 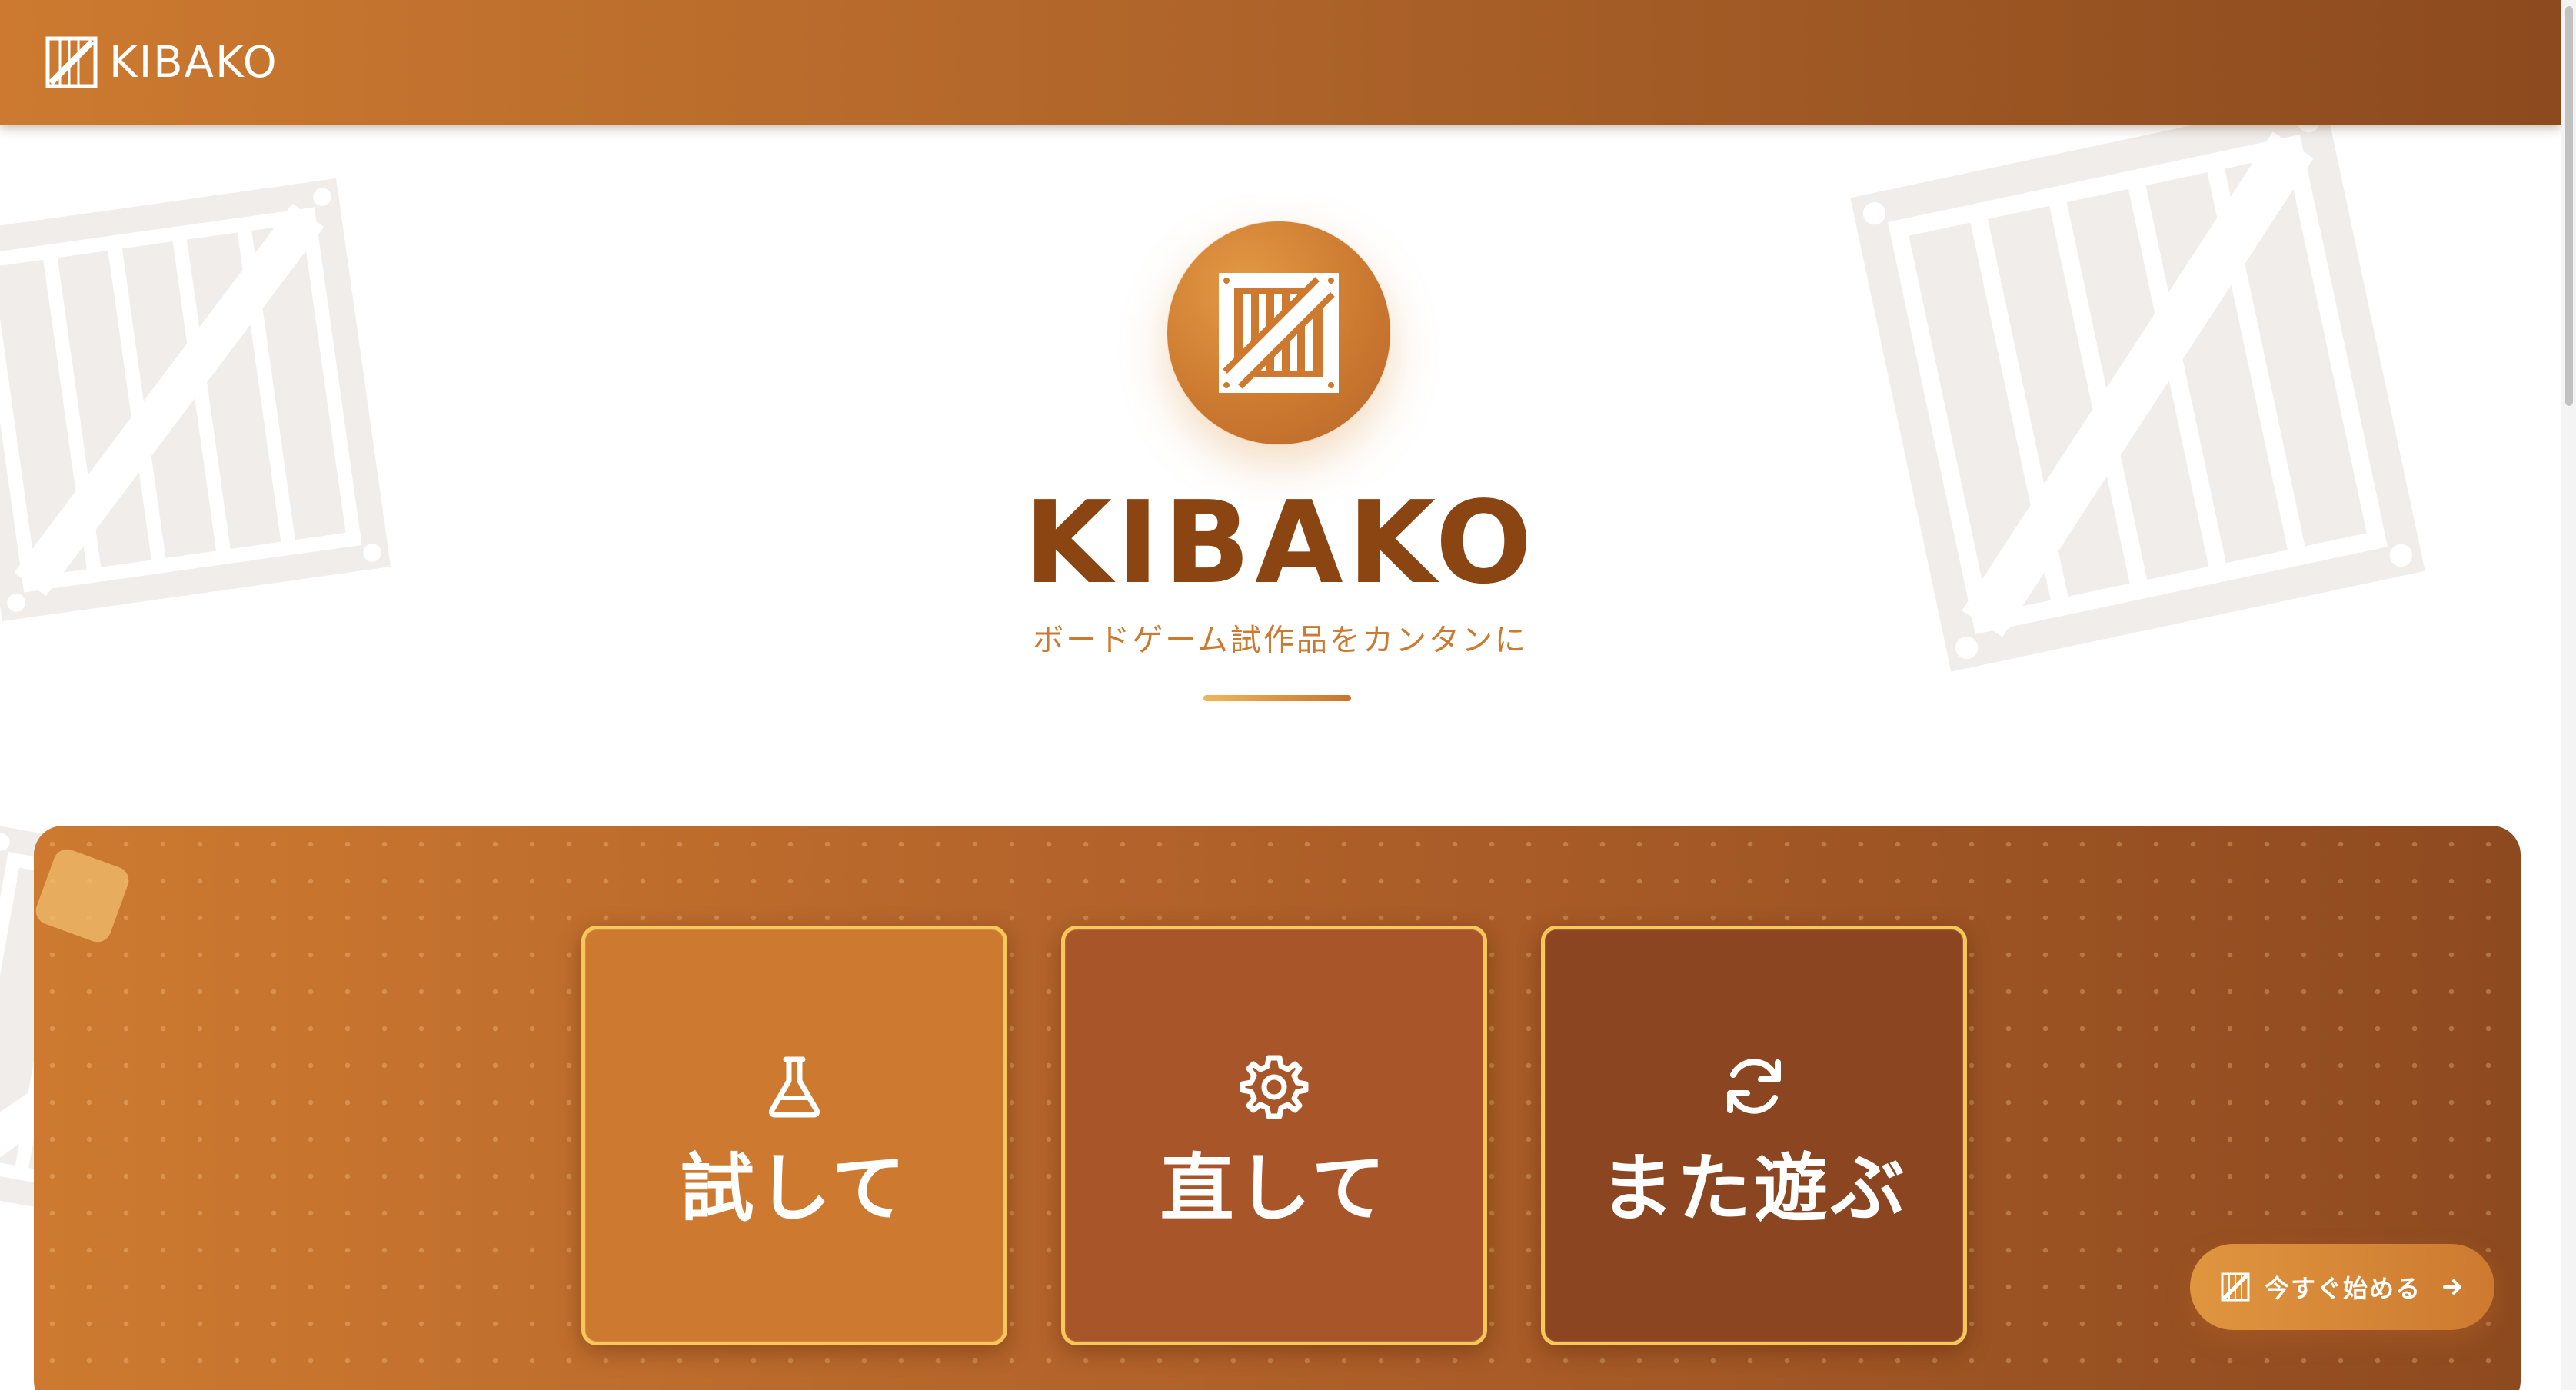 I want to click on feature-card-replay: また遊ぶ, so click(x=1754, y=1135).